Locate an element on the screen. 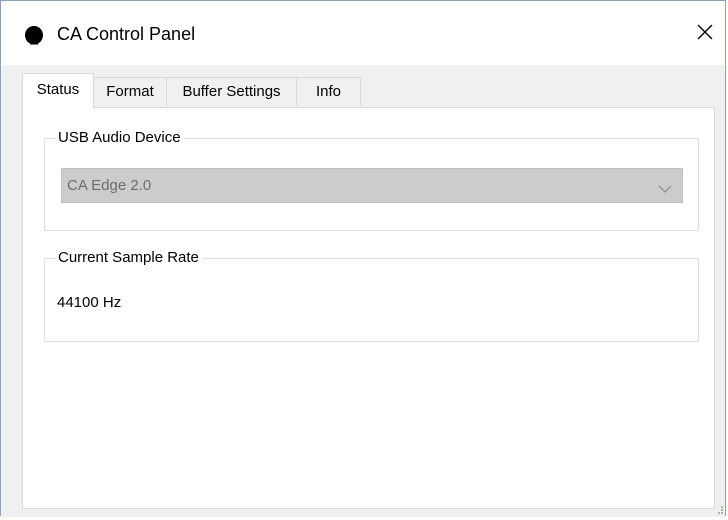 This screenshot has height=520, width=728. window-title: CA Control Panel is located at coordinates (126, 34).